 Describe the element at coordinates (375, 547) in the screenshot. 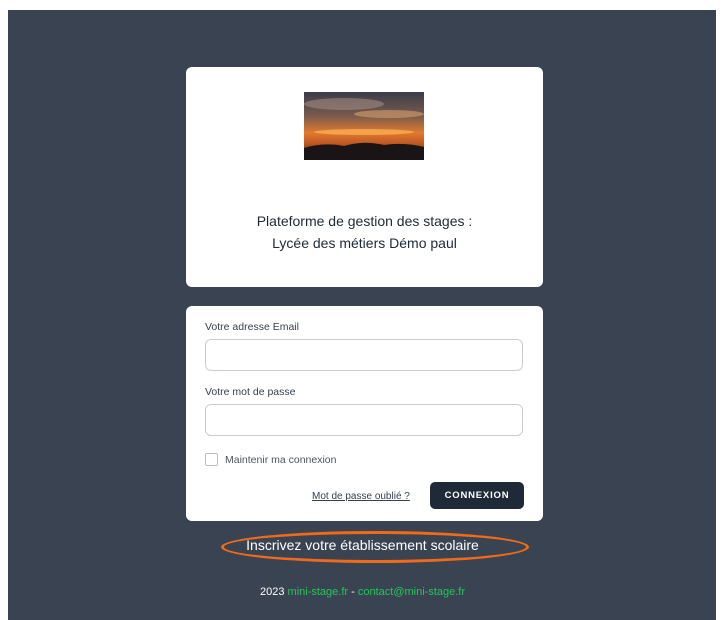

I see `highlight-annotation` at that location.